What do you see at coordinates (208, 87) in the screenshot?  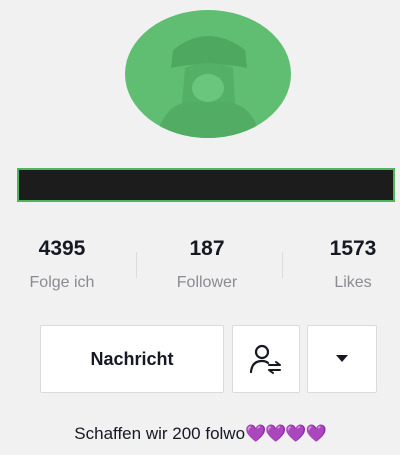 I see `avatar-silhouette` at bounding box center [208, 87].